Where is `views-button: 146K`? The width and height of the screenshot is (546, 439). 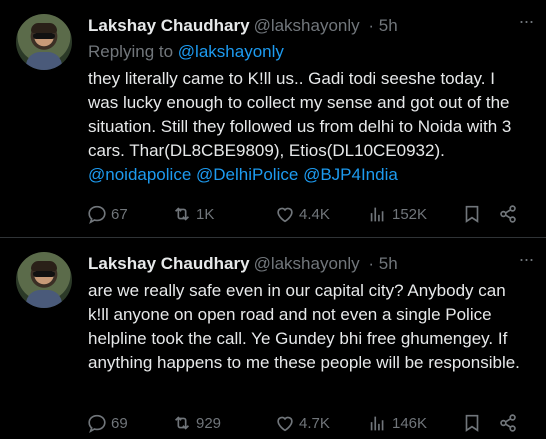 views-button: 146K is located at coordinates (397, 423).